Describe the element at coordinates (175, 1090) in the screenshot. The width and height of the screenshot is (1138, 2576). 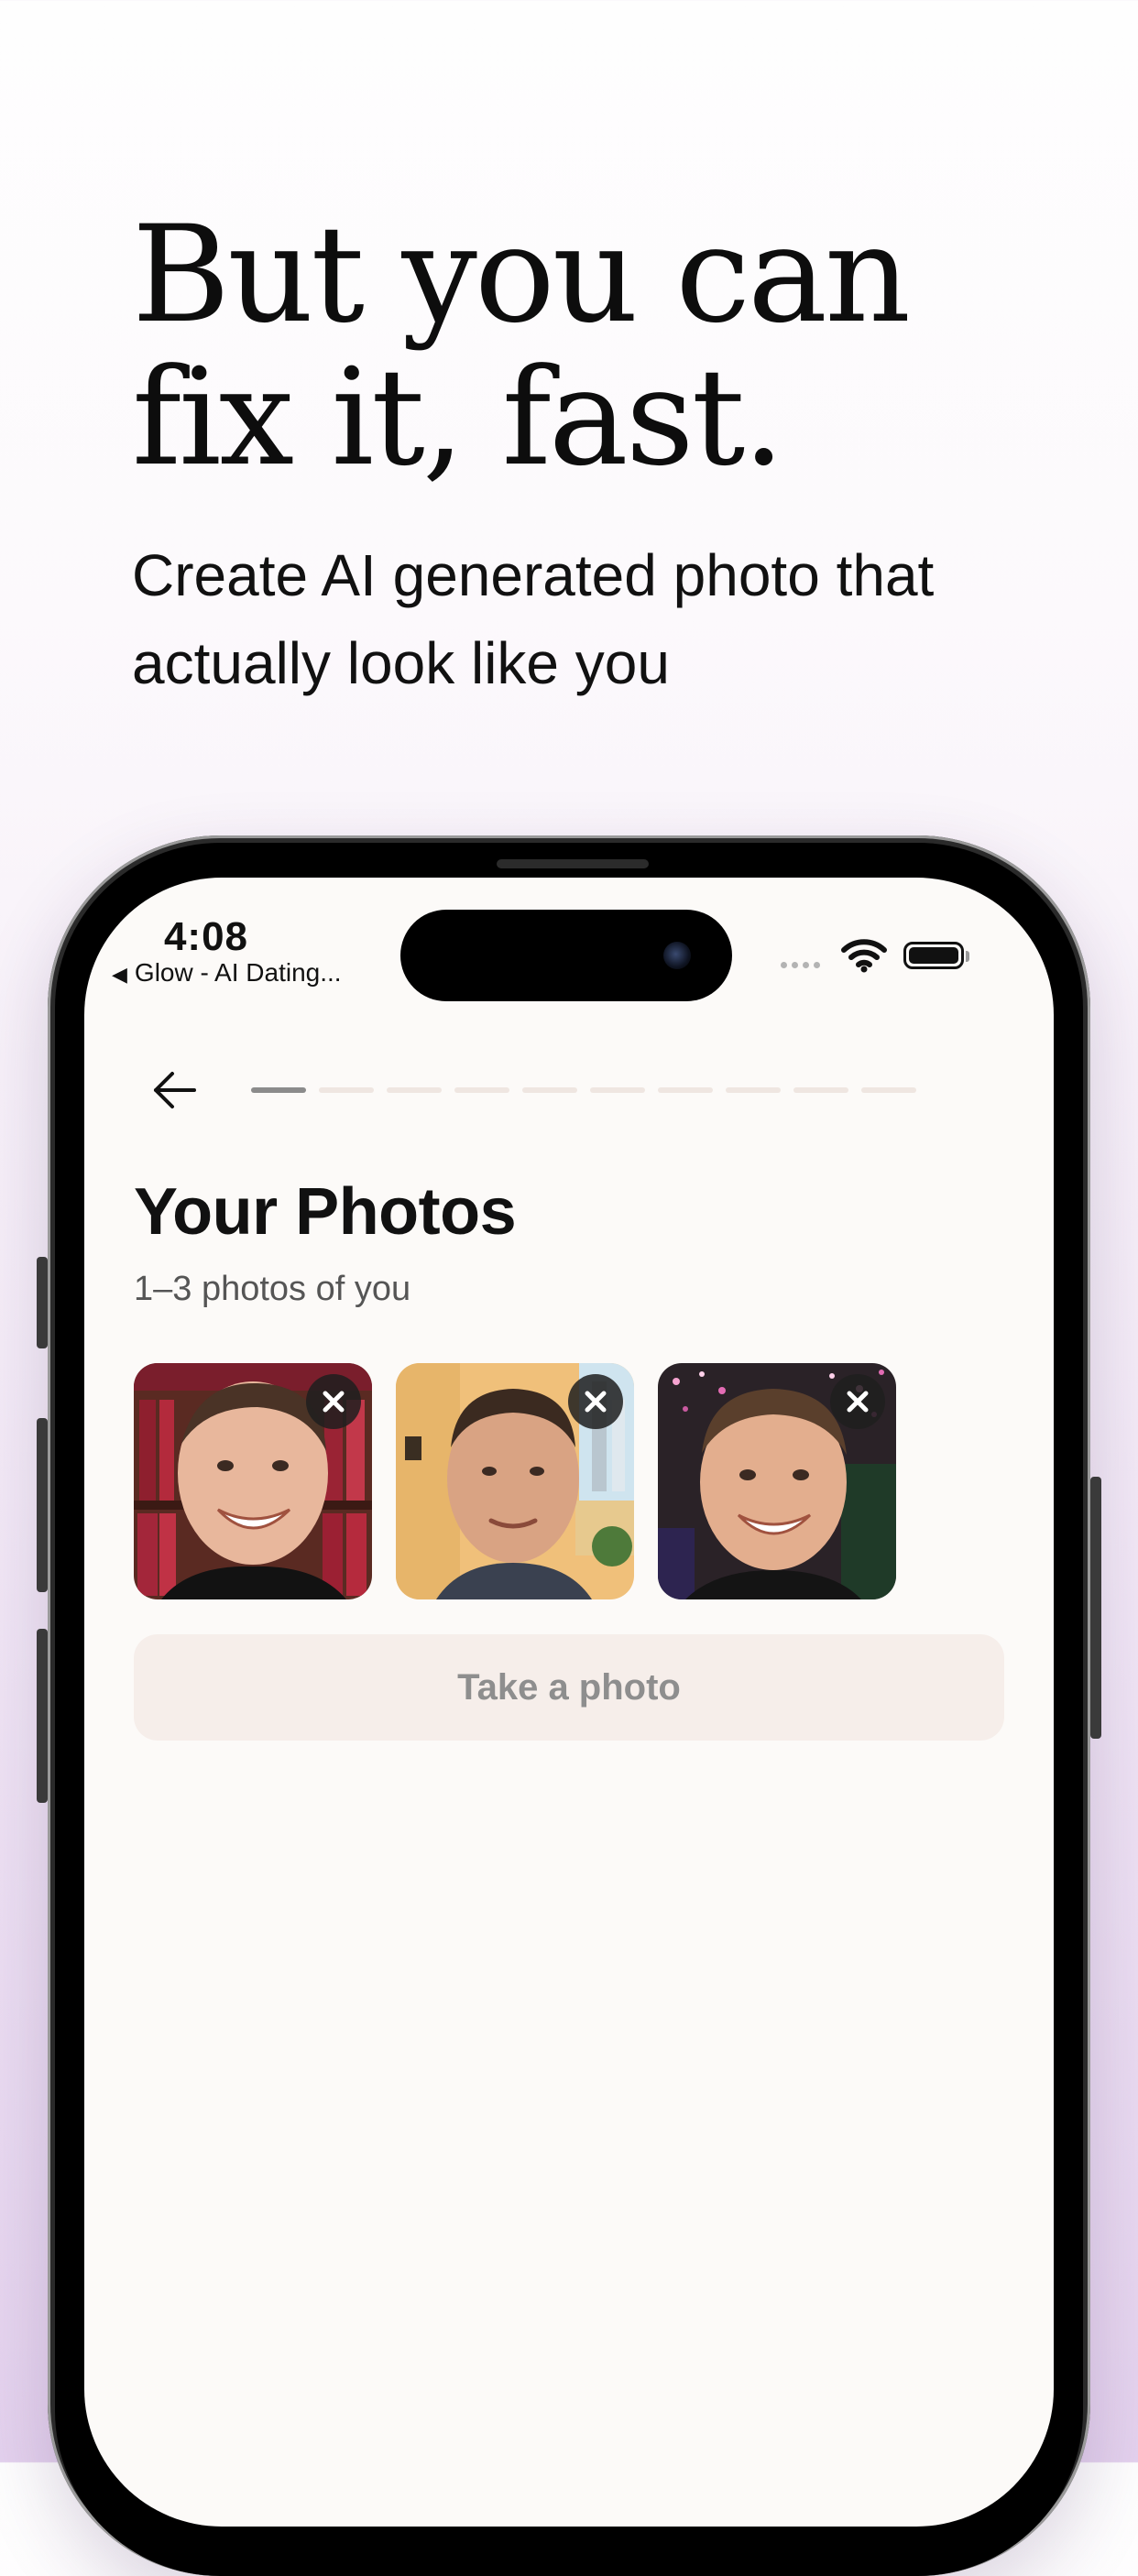
I see `back-arrow-icon` at that location.